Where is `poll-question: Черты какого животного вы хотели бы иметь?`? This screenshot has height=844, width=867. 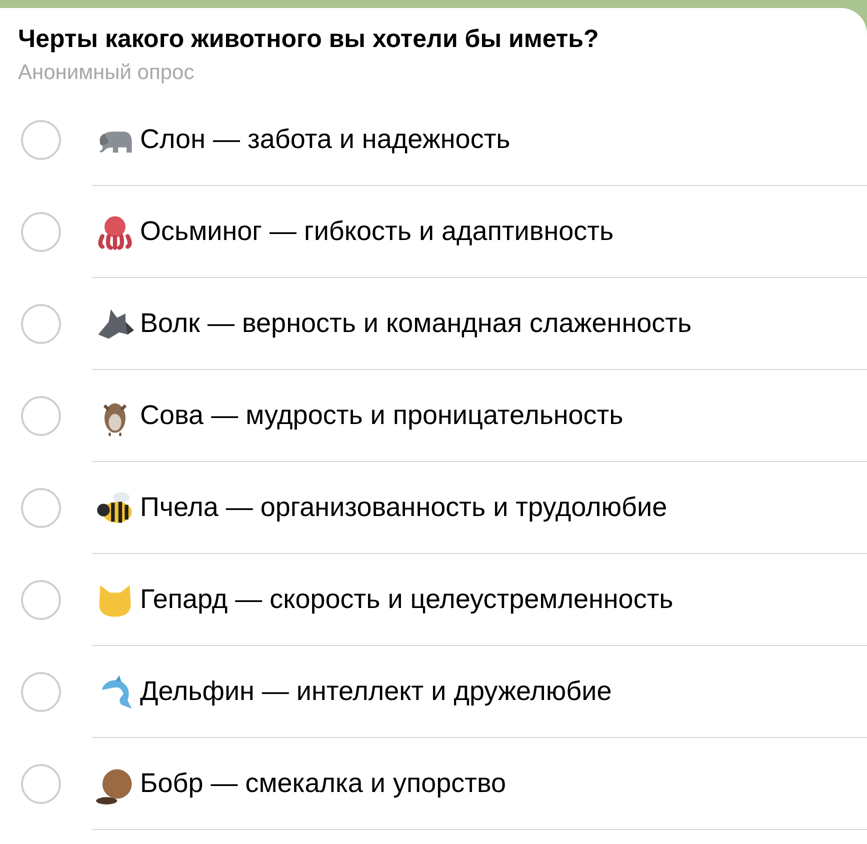
poll-question: Черты какого животного вы хотели бы иметь? is located at coordinates (308, 39).